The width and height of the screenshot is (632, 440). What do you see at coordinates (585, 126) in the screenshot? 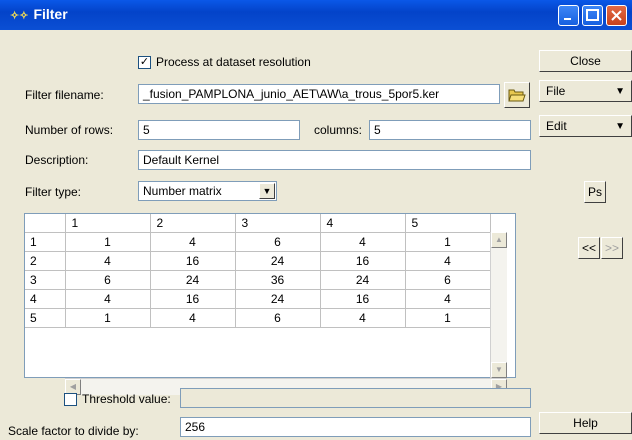
I see `edit-menu-button: Edit ▼` at bounding box center [585, 126].